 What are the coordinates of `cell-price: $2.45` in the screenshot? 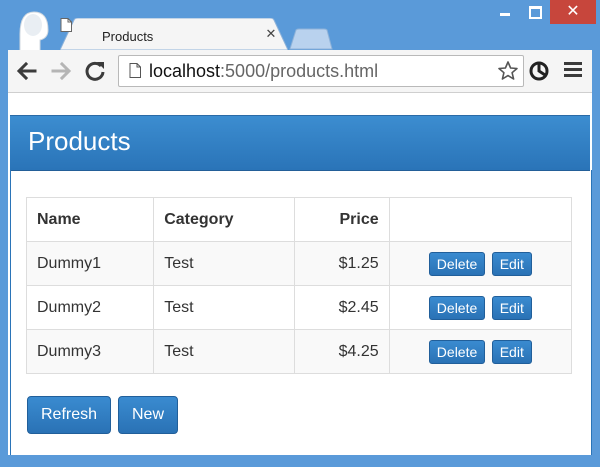 It's located at (342, 307).